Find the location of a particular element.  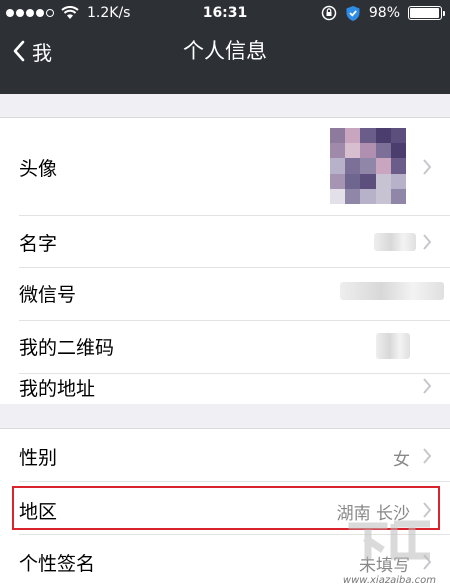

navigation-bar: 我 个人信息 is located at coordinates (225, 60).